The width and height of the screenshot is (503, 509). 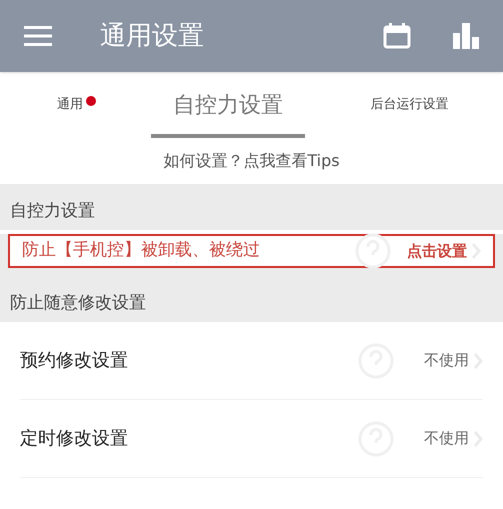 I want to click on menu-icon, so click(x=38, y=36).